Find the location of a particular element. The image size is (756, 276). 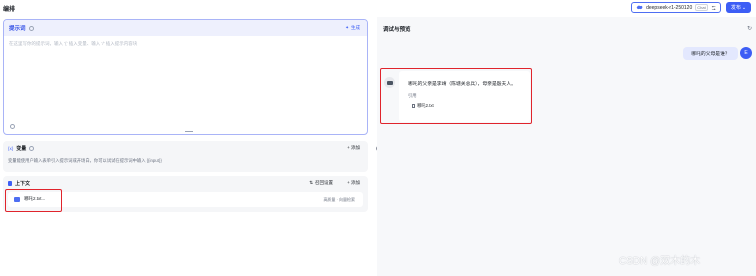

model-selector: deepseek-r1-250120 Chat is located at coordinates (676, 7).